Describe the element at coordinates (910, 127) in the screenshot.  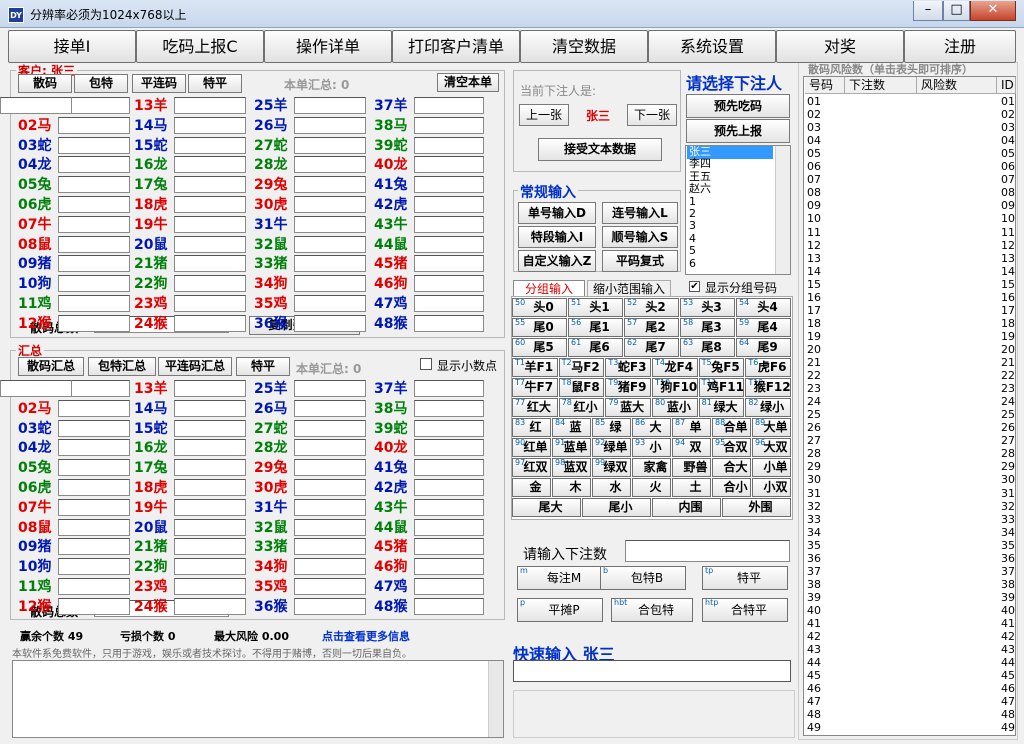
I see `risk-list-row: 03 03` at that location.